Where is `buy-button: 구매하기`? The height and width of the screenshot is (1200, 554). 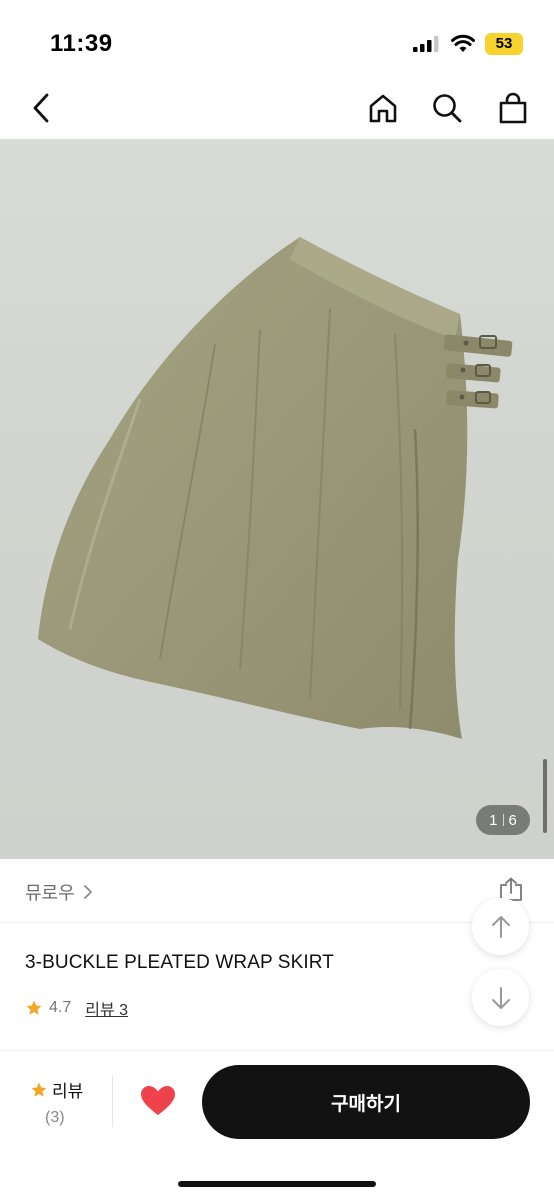
buy-button: 구매하기 is located at coordinates (366, 1102).